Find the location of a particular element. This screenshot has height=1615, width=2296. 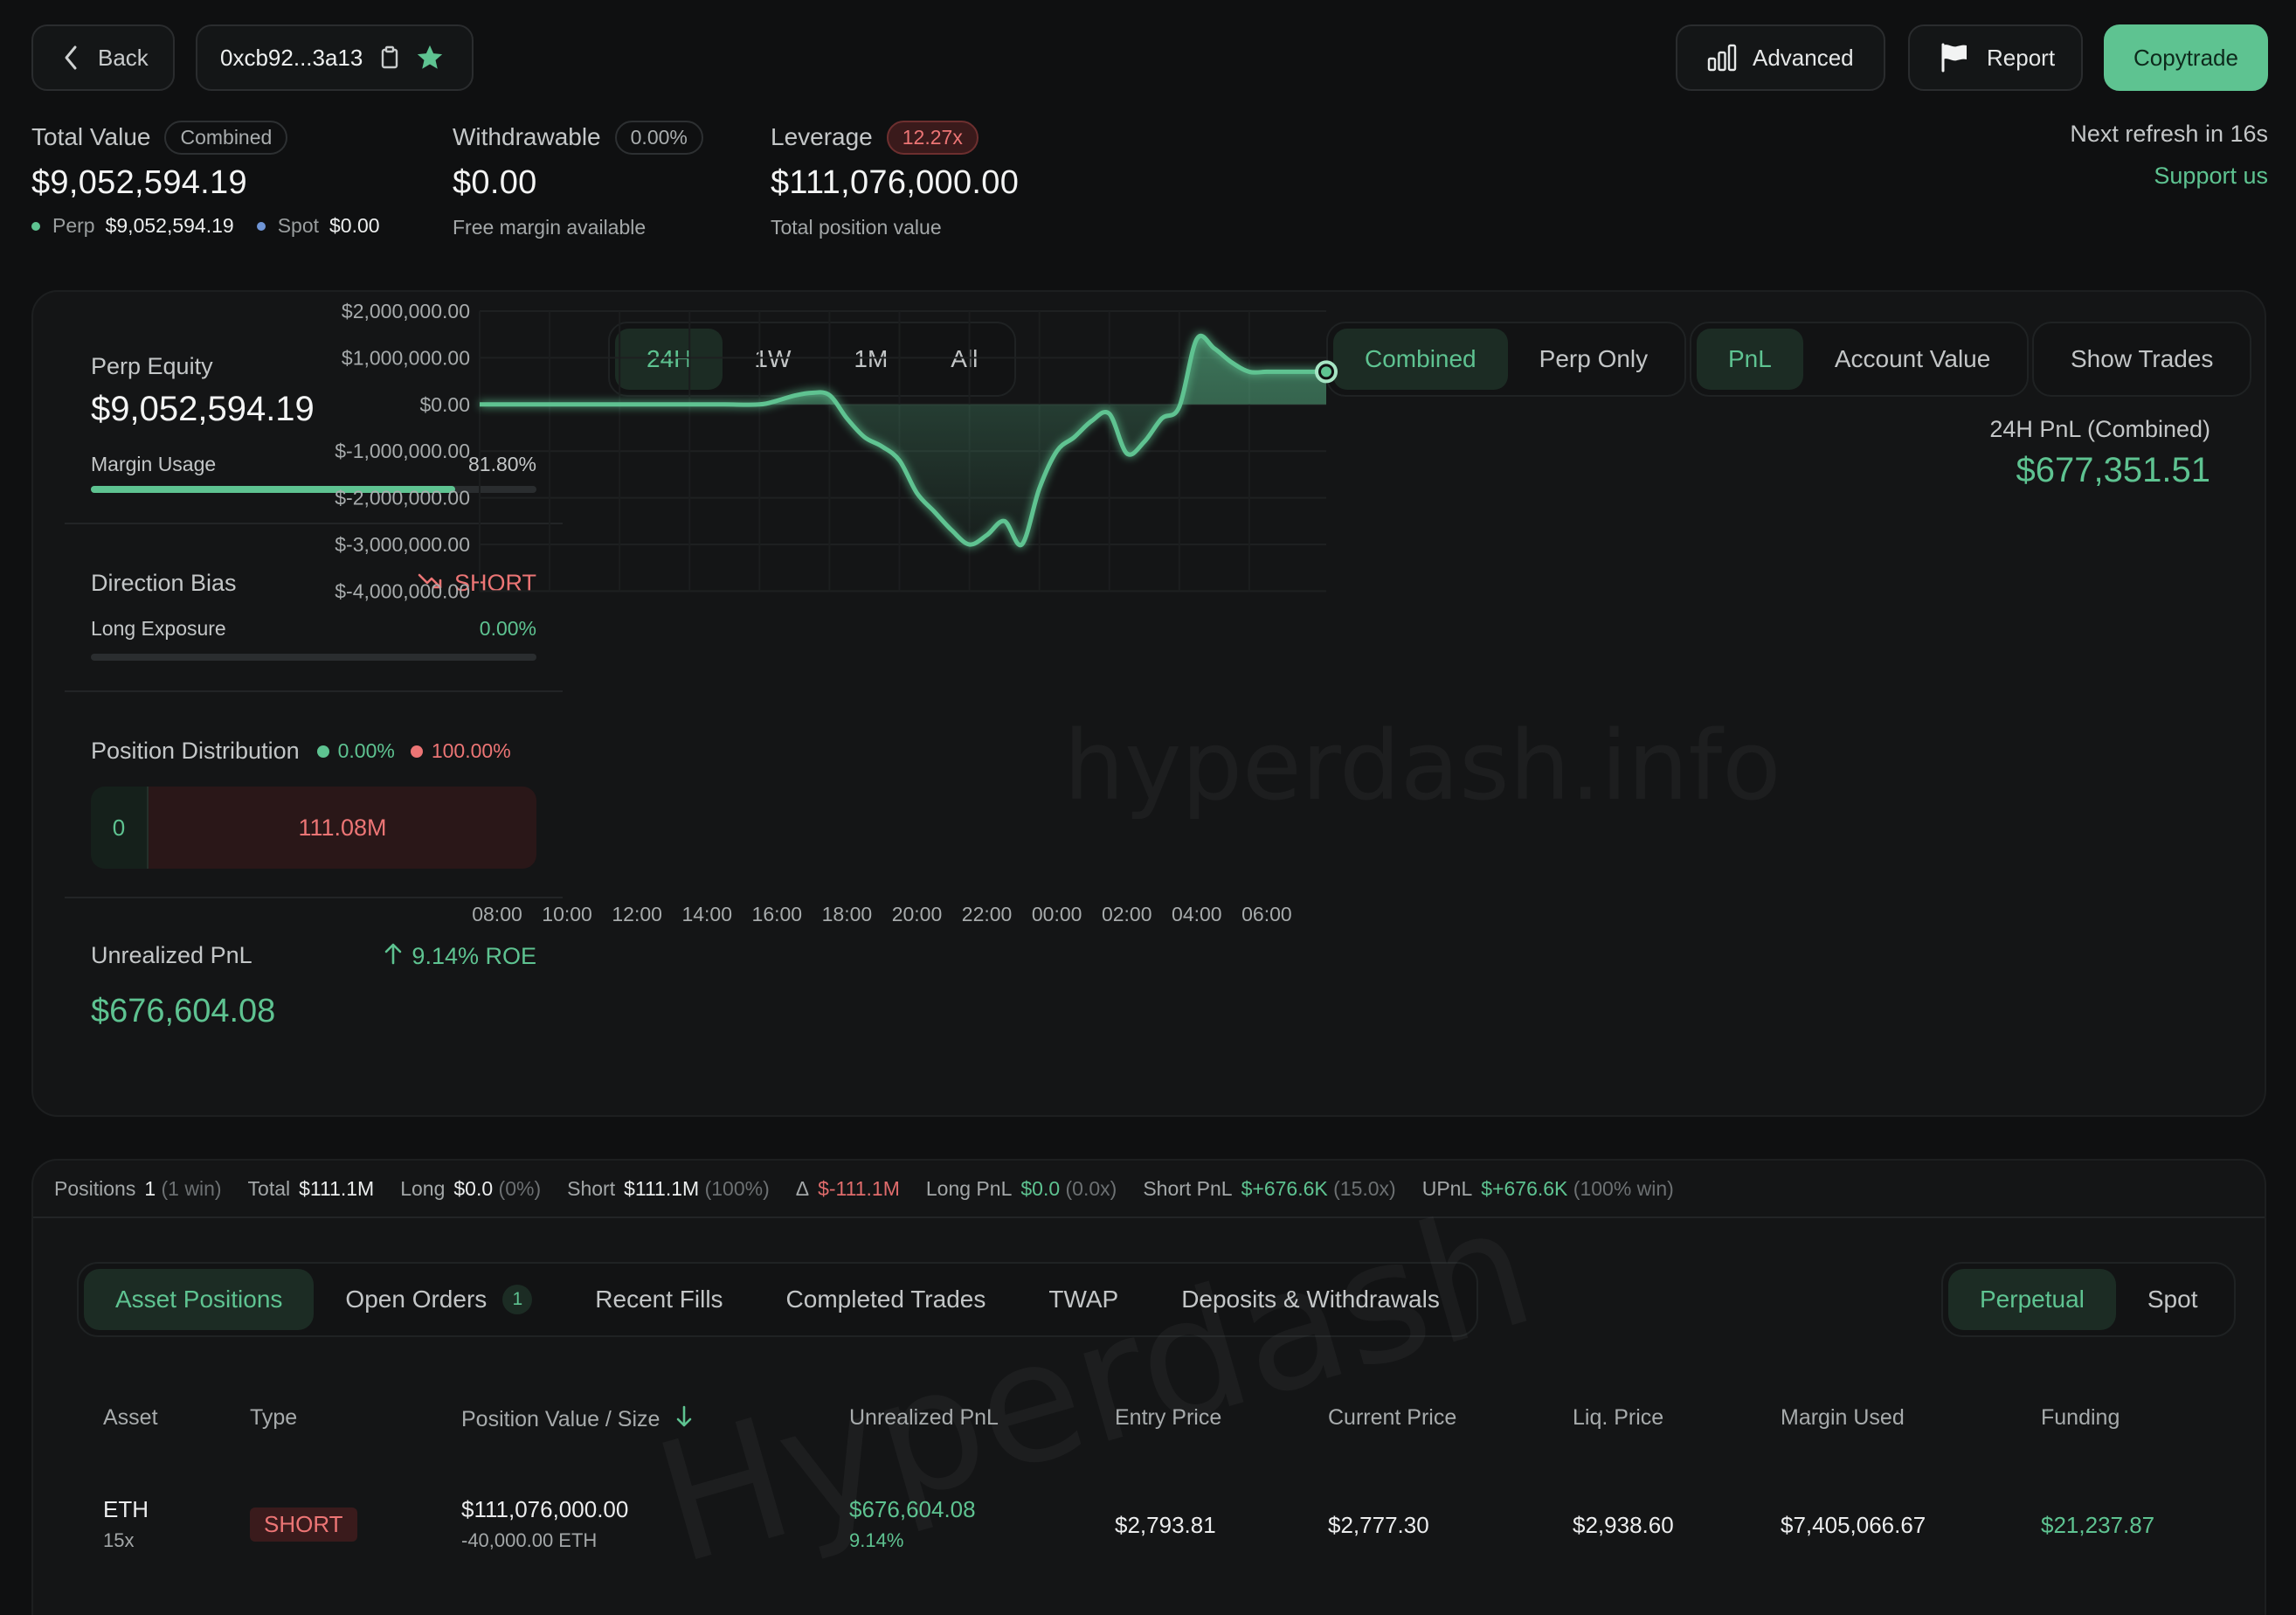

y-tick-label: $2,000,000.00 is located at coordinates (406, 311).